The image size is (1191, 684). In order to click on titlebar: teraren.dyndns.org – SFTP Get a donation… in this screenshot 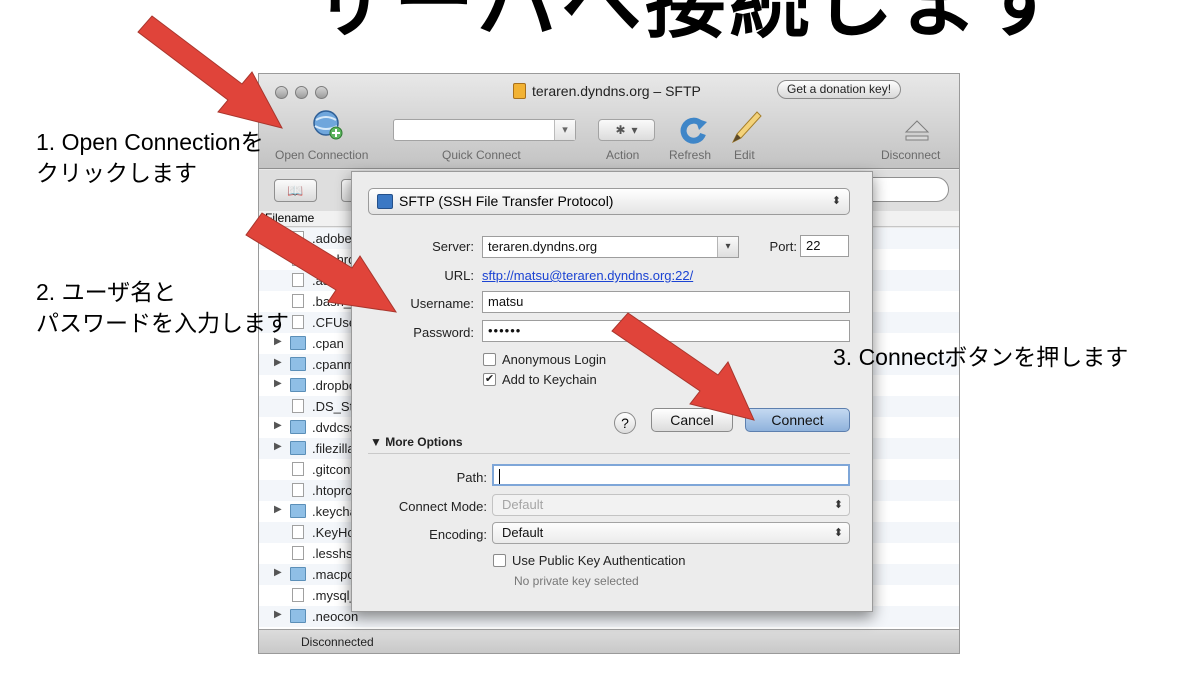, I will do `click(609, 121)`.